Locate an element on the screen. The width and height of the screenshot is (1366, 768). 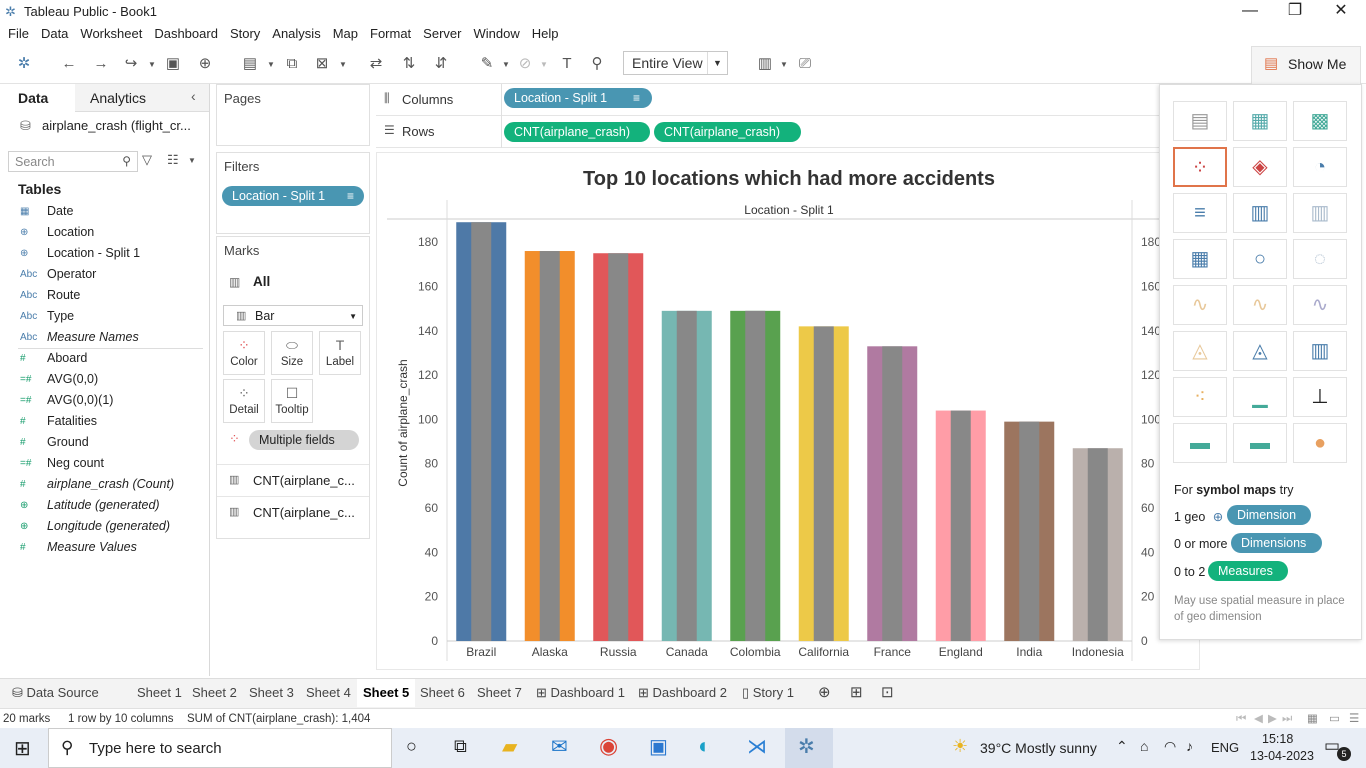
chrome-icon: ◉ is located at coordinates (608, 746).